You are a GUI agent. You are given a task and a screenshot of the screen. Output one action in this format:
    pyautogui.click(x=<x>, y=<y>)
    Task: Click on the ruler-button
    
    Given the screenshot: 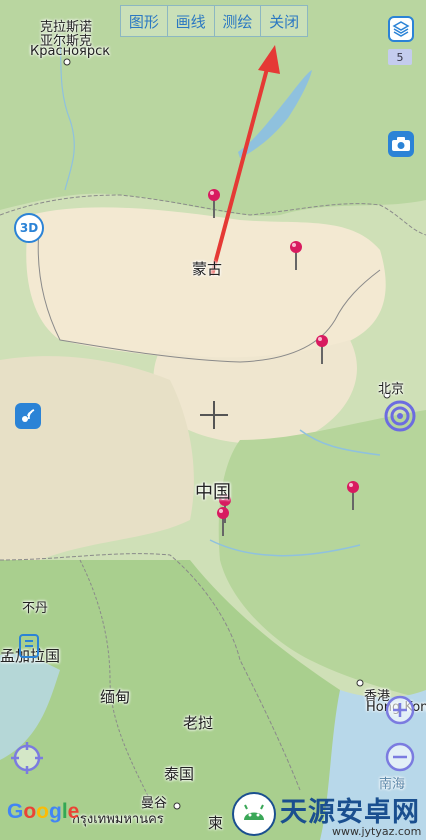 What is the action you would take?
    pyautogui.click(x=29, y=646)
    